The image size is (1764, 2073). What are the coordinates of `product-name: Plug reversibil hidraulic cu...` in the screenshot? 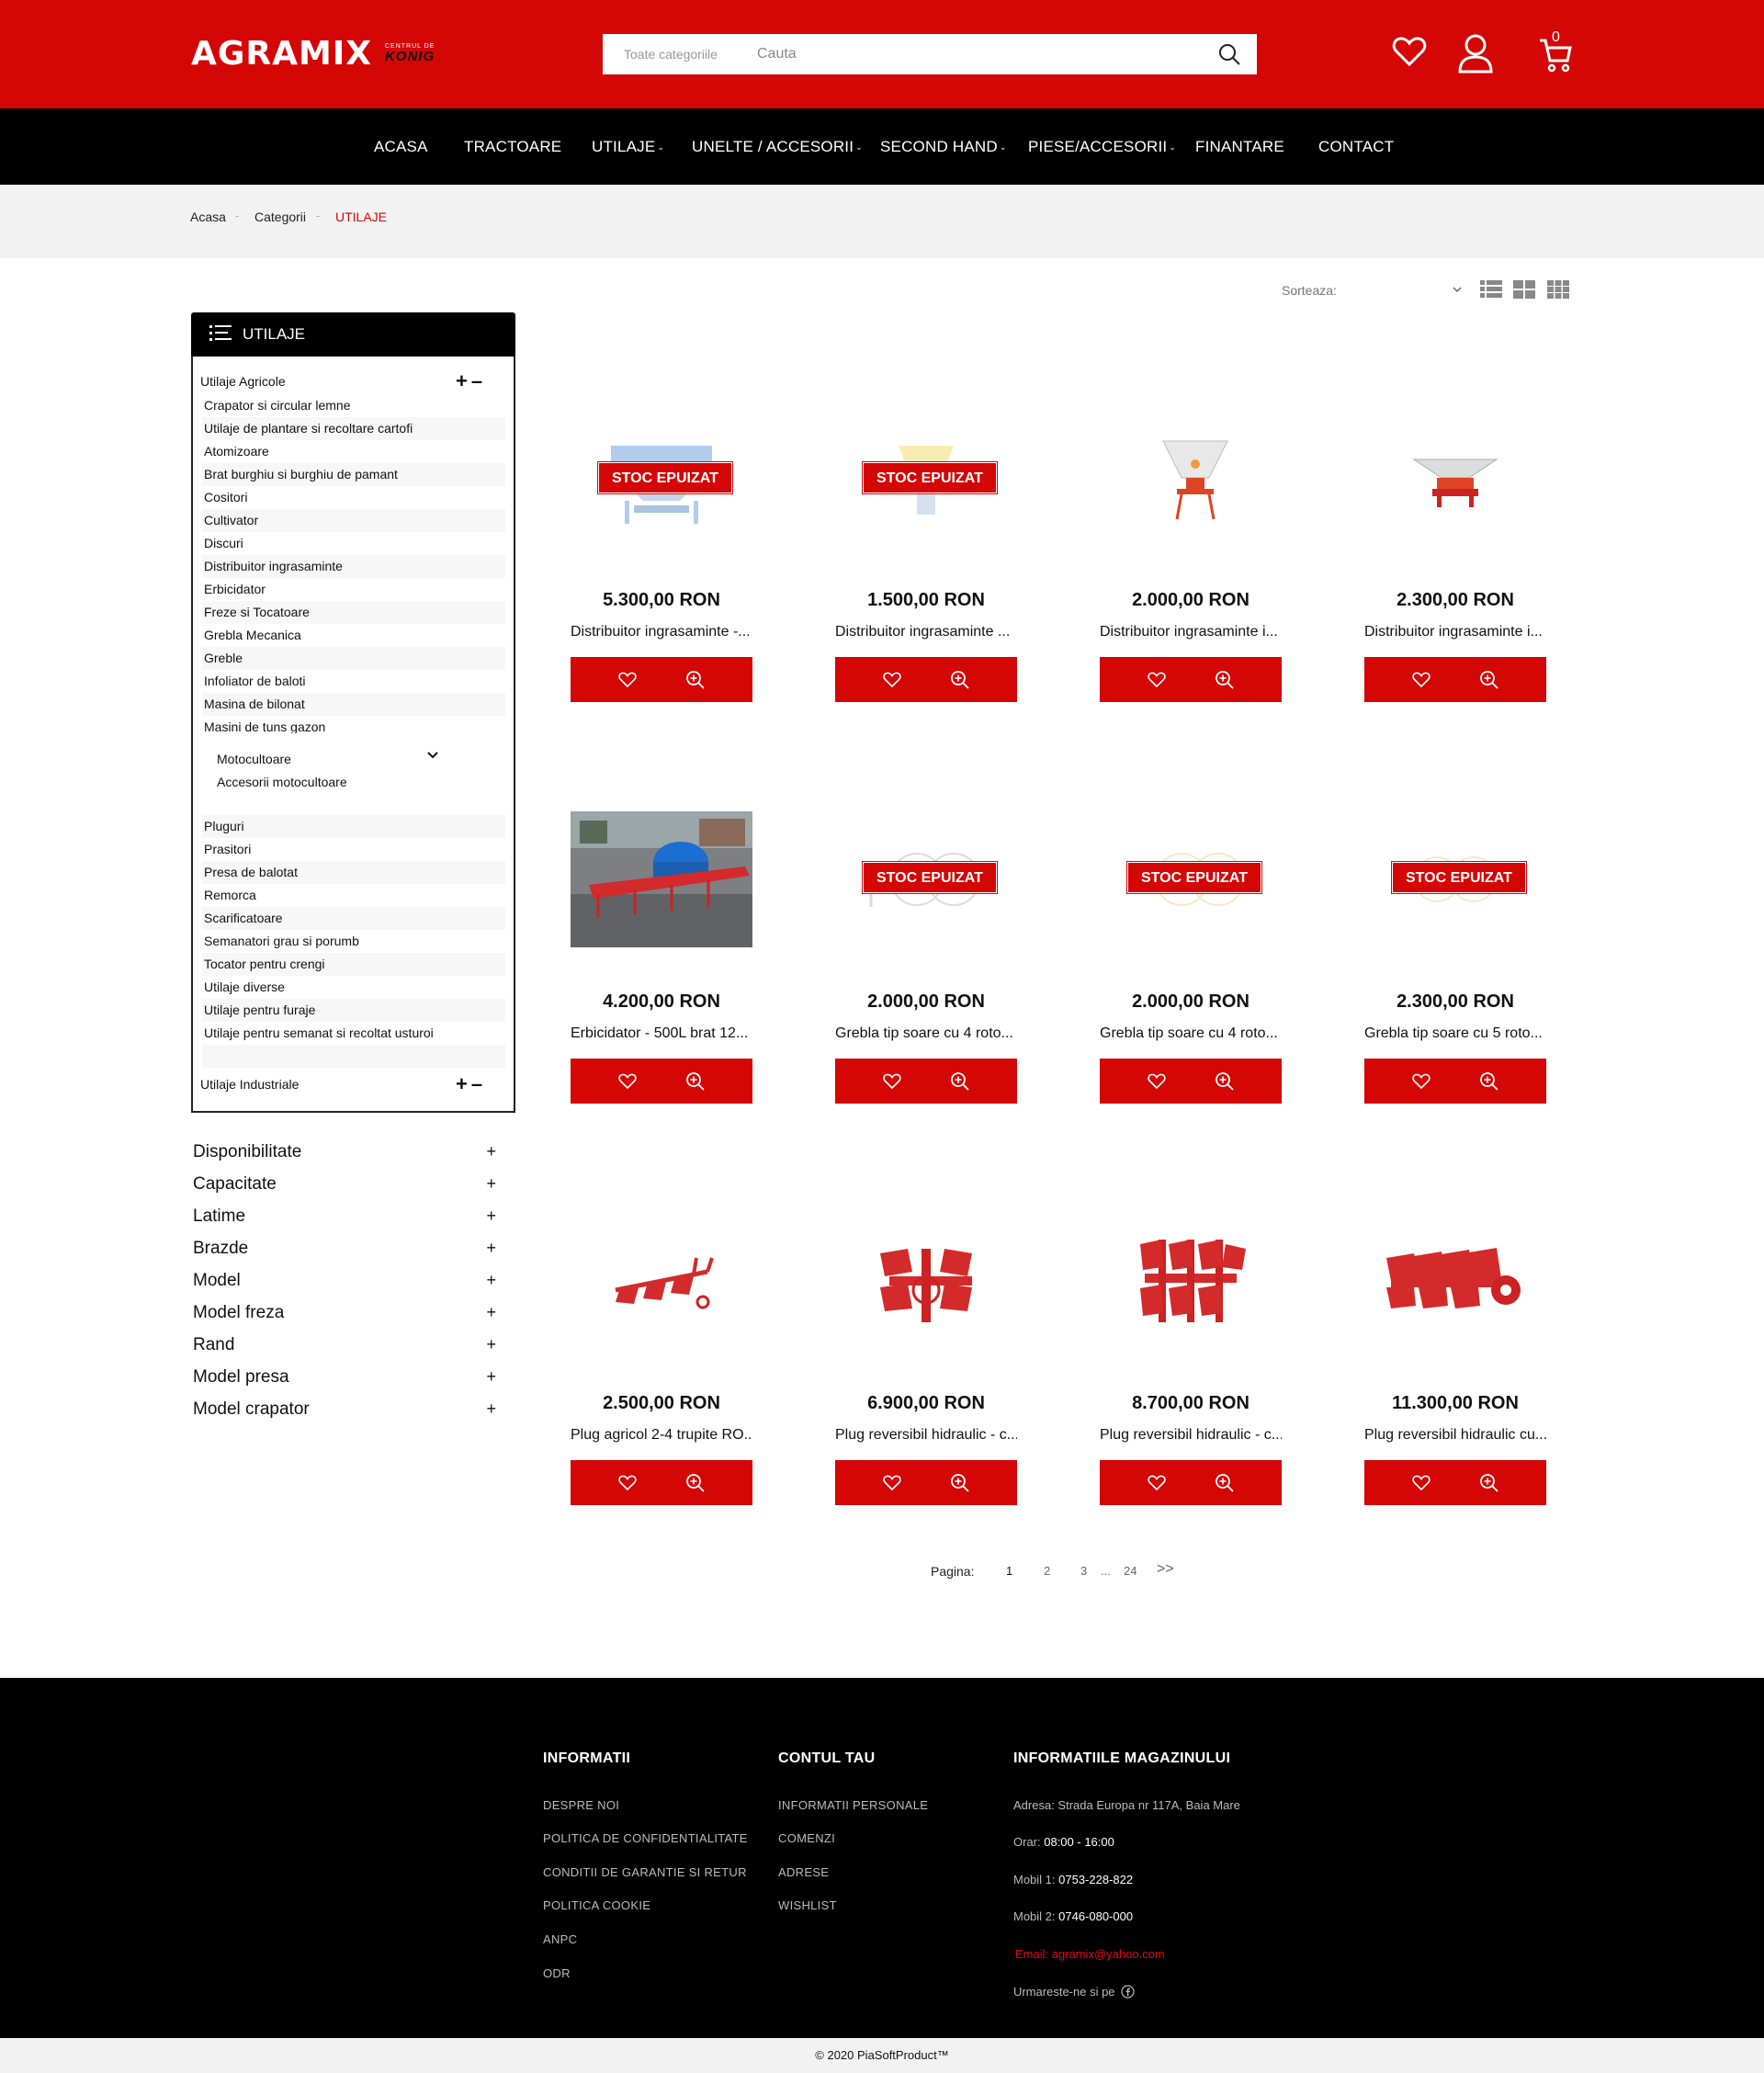 It's located at (1455, 1436).